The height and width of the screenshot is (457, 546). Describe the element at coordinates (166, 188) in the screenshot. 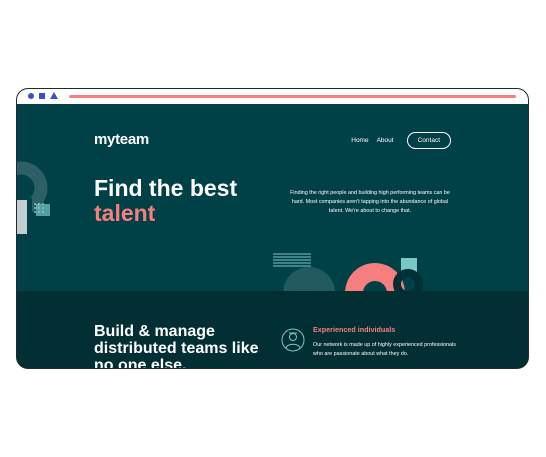

I see `hero-headline-line1: Find the best` at that location.